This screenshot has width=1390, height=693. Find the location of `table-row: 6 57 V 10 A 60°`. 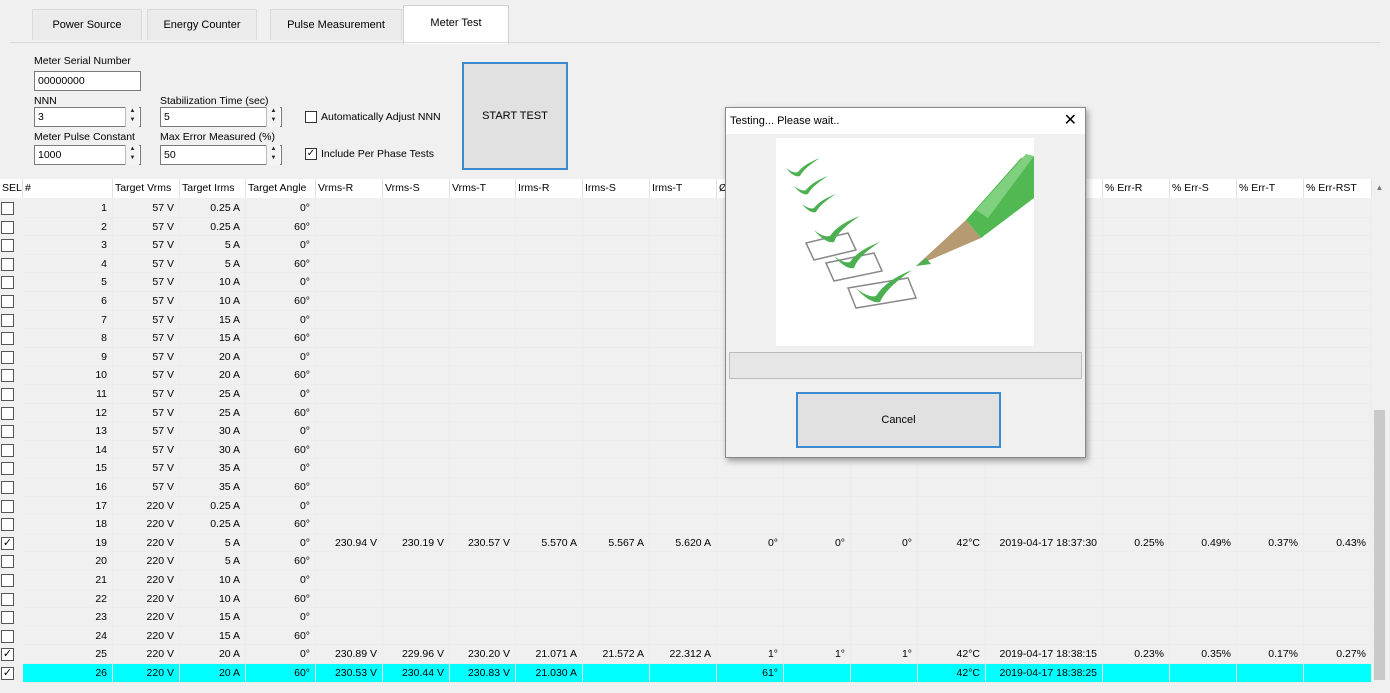

table-row: 6 57 V 10 A 60° is located at coordinates (687, 301).